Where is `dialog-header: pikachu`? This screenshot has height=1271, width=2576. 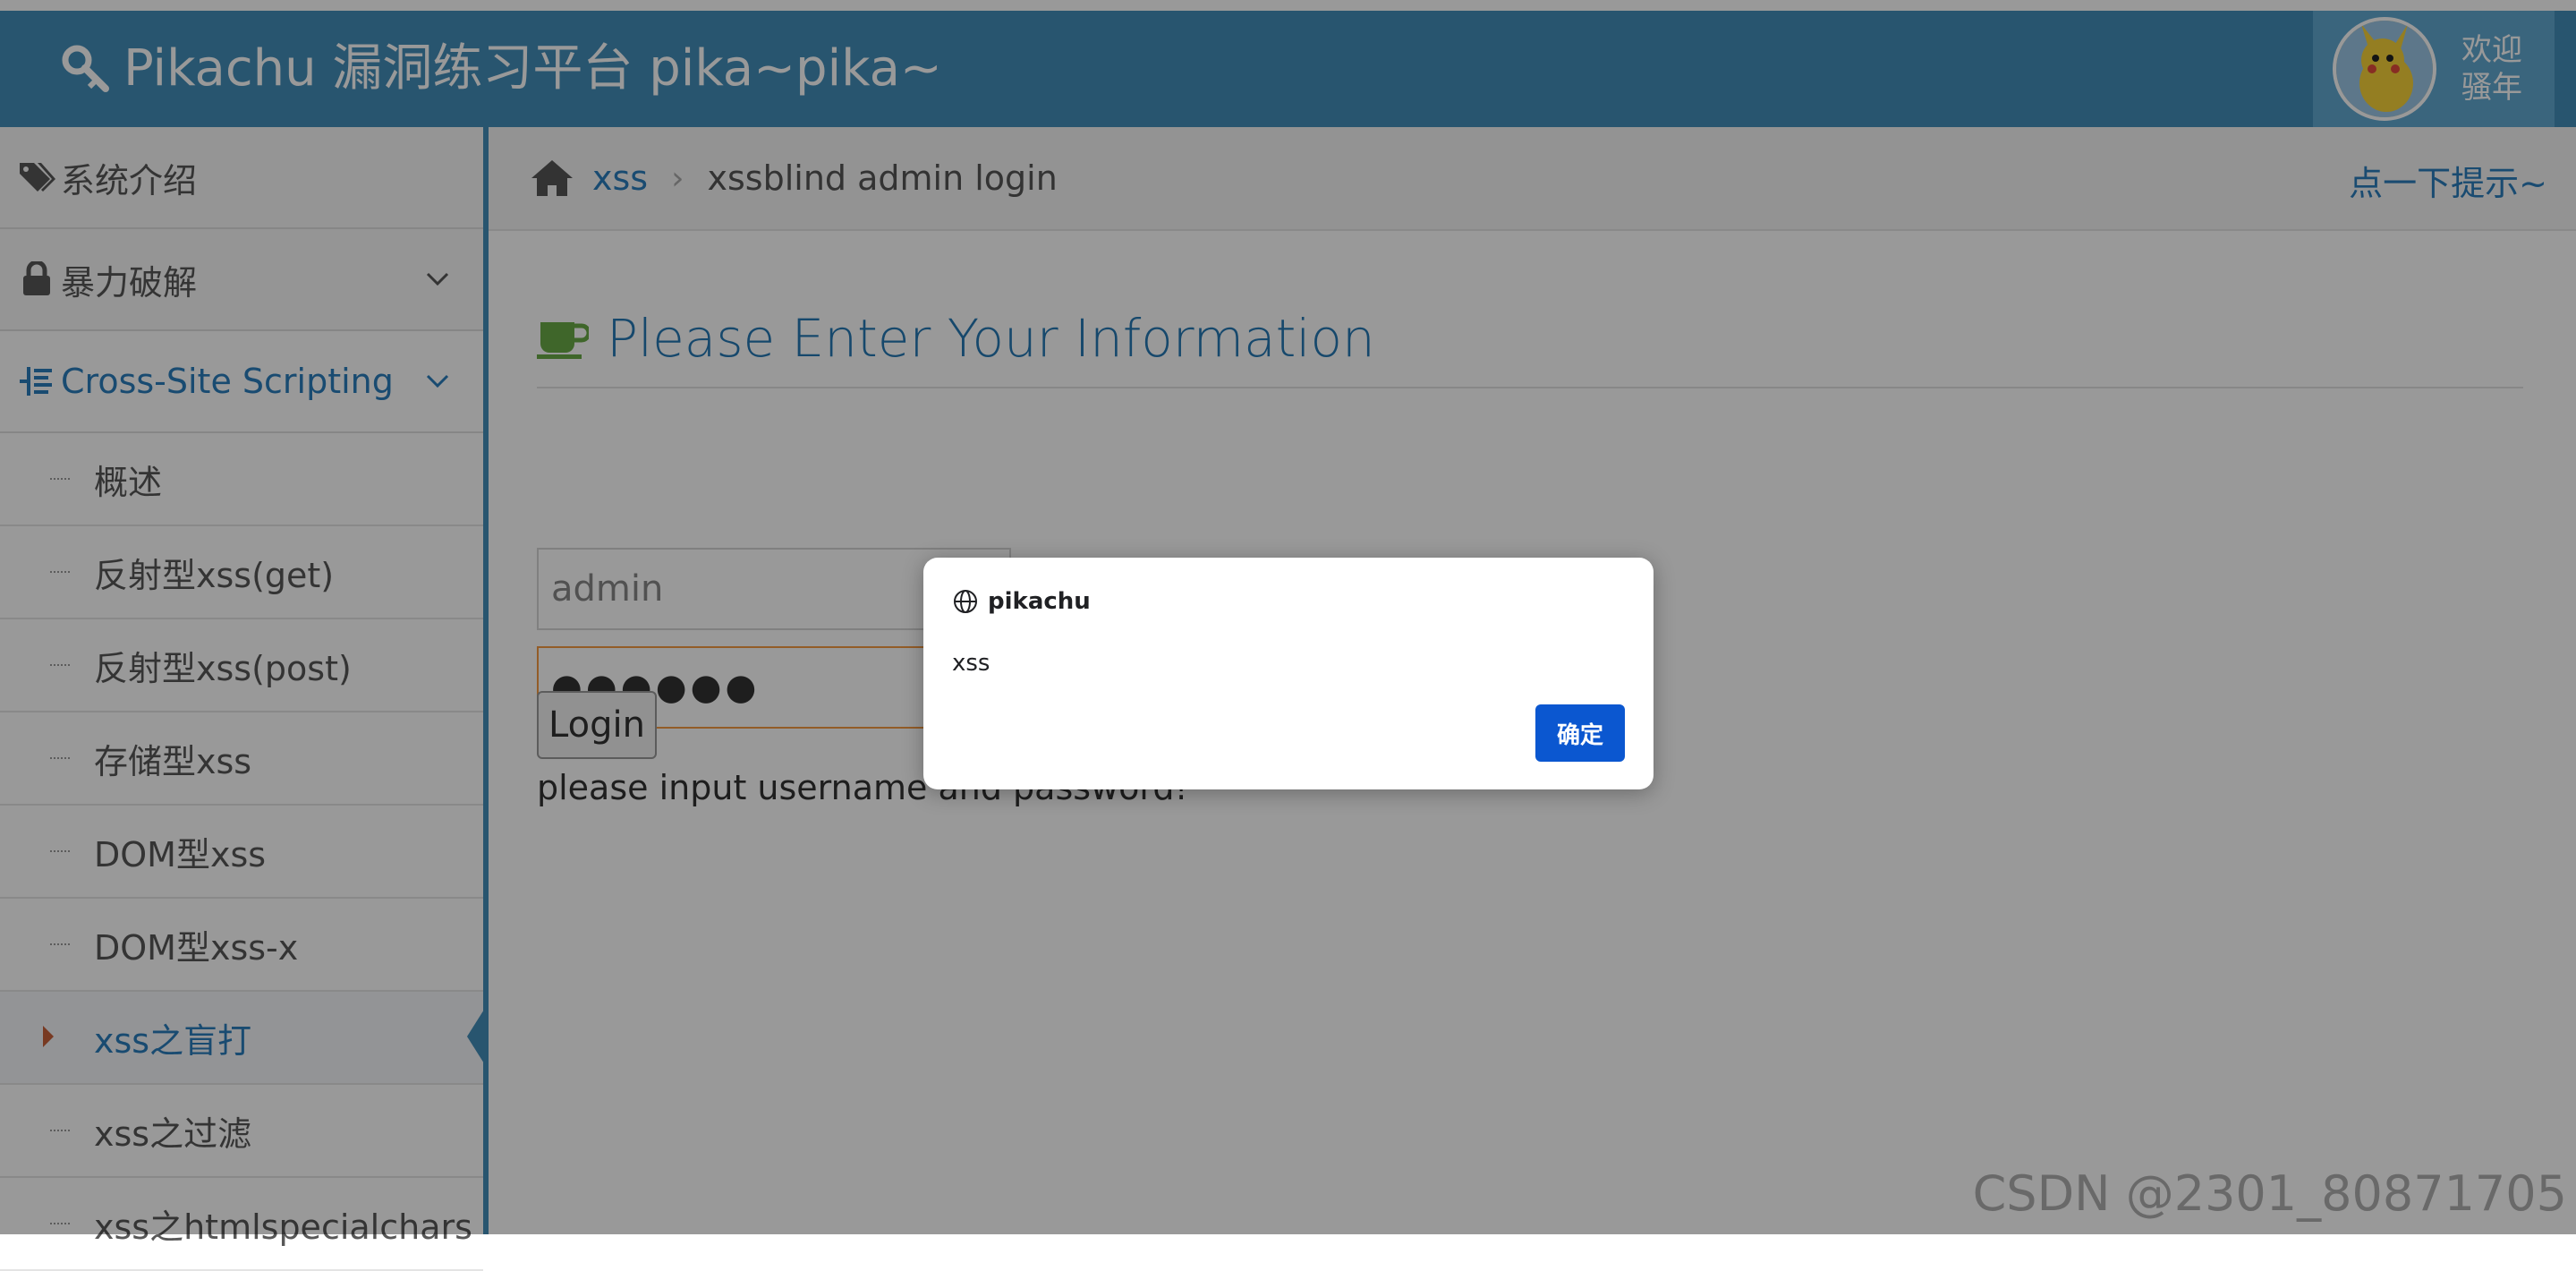 dialog-header: pikachu is located at coordinates (1021, 601).